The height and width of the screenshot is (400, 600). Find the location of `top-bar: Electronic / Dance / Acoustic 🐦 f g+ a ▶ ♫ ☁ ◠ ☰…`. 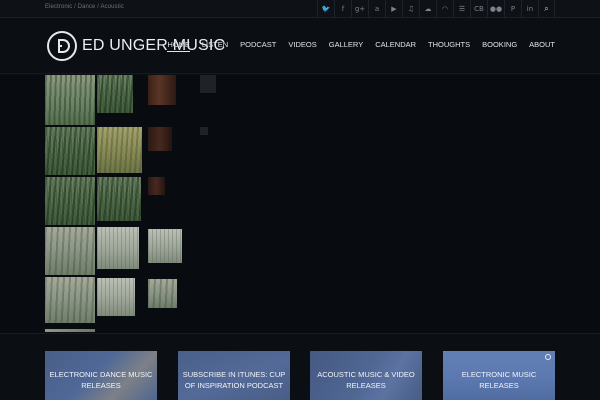

top-bar: Electronic / Dance / Acoustic 🐦 f g+ a ▶ ♫ ☁ ◠ ☰… is located at coordinates (300, 9).